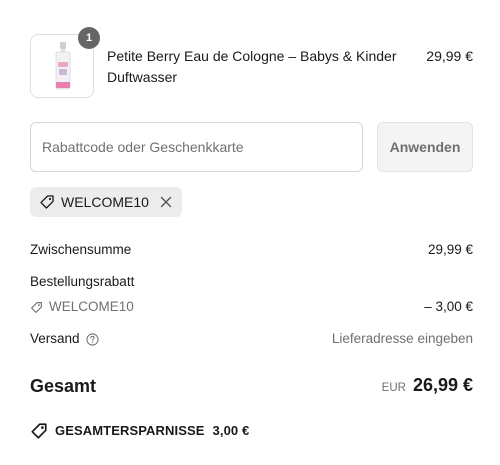 Image resolution: width=500 pixels, height=465 pixels. What do you see at coordinates (231, 430) in the screenshot?
I see `savings-value: 3,00 €` at bounding box center [231, 430].